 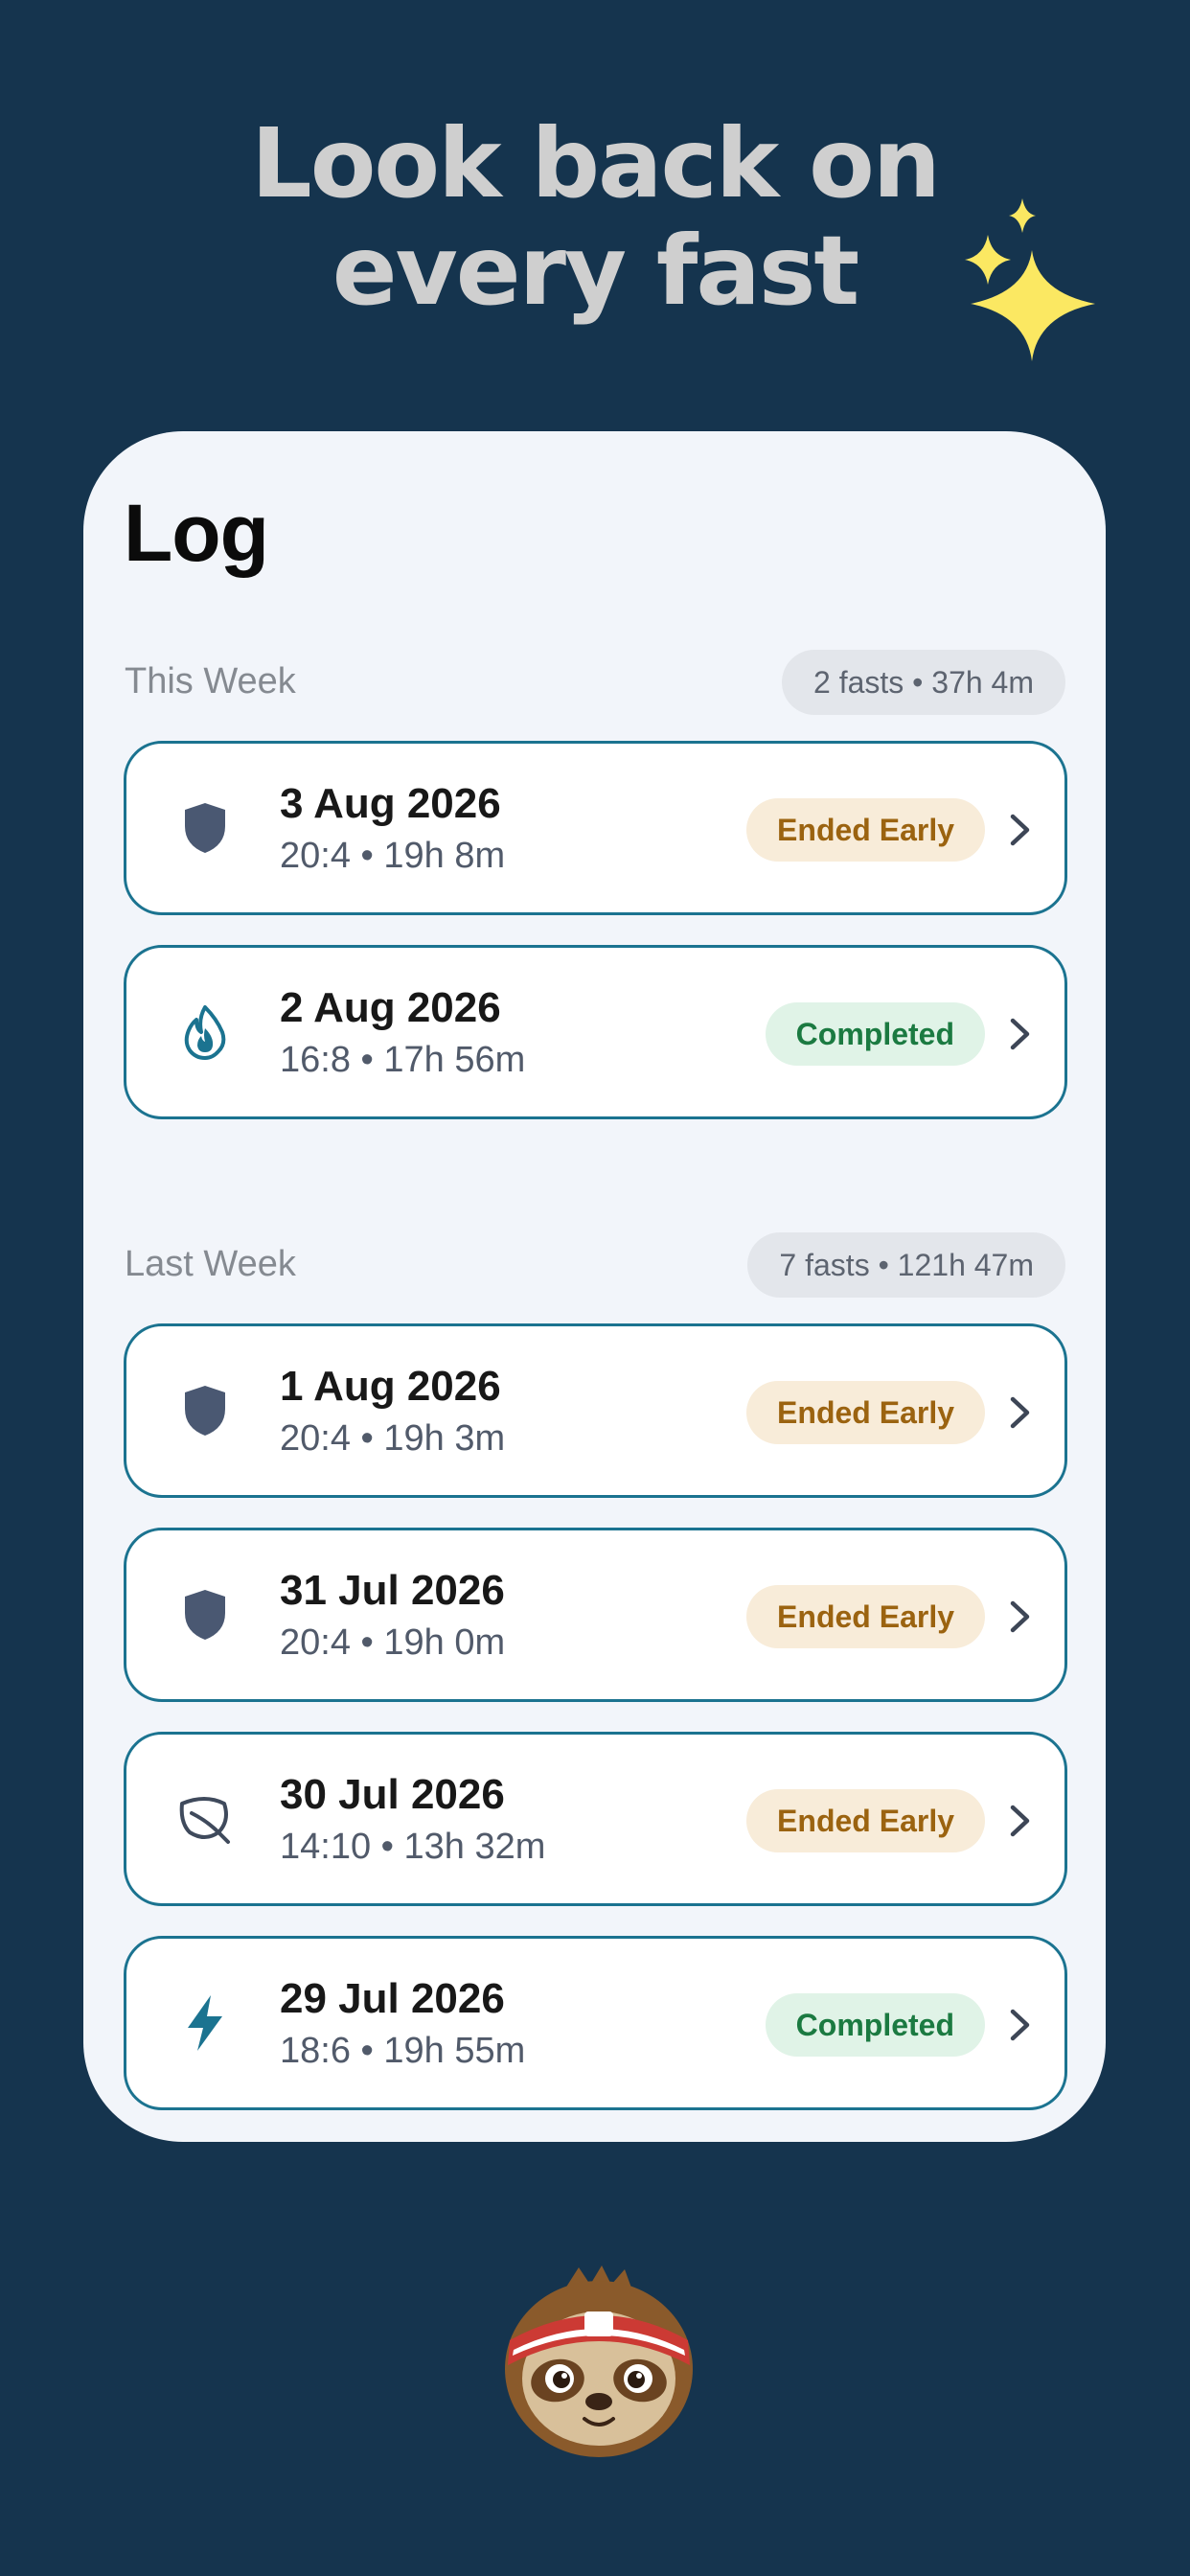 What do you see at coordinates (393, 1998) in the screenshot?
I see `row-date: 29 Jul 2026` at bounding box center [393, 1998].